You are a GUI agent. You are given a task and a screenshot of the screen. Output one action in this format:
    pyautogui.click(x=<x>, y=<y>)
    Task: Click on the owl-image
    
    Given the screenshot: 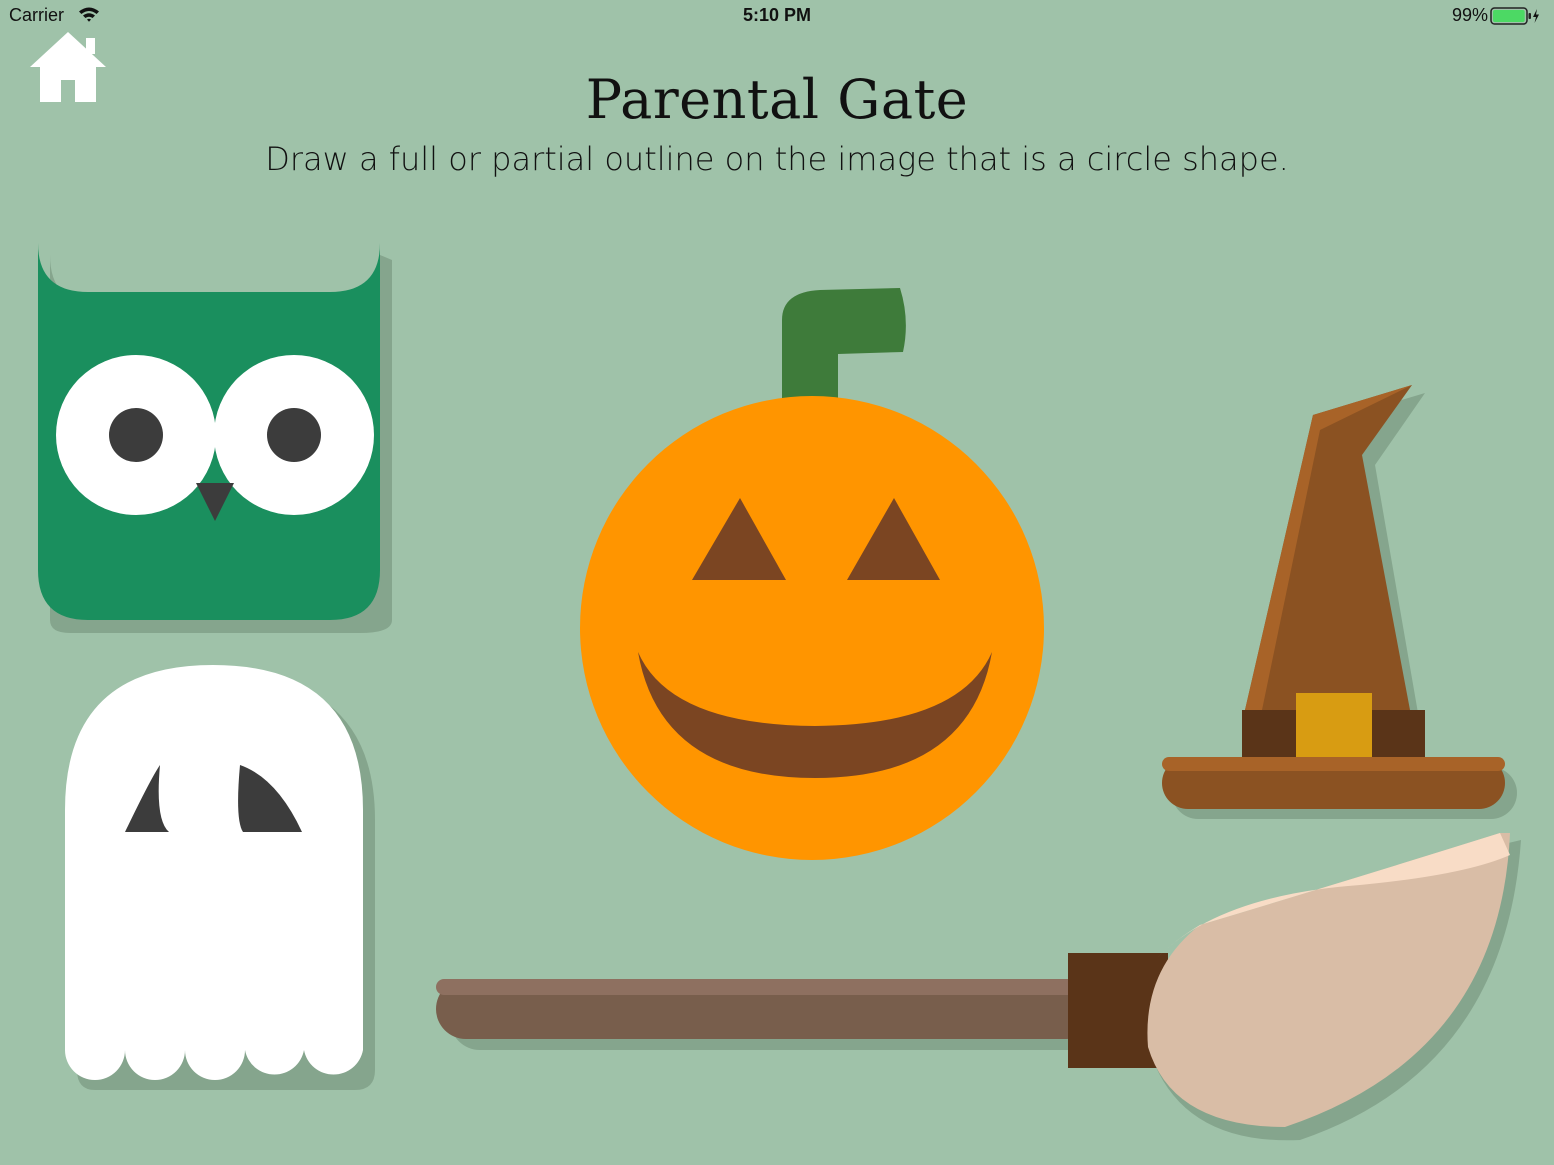 What is the action you would take?
    pyautogui.click(x=220, y=435)
    